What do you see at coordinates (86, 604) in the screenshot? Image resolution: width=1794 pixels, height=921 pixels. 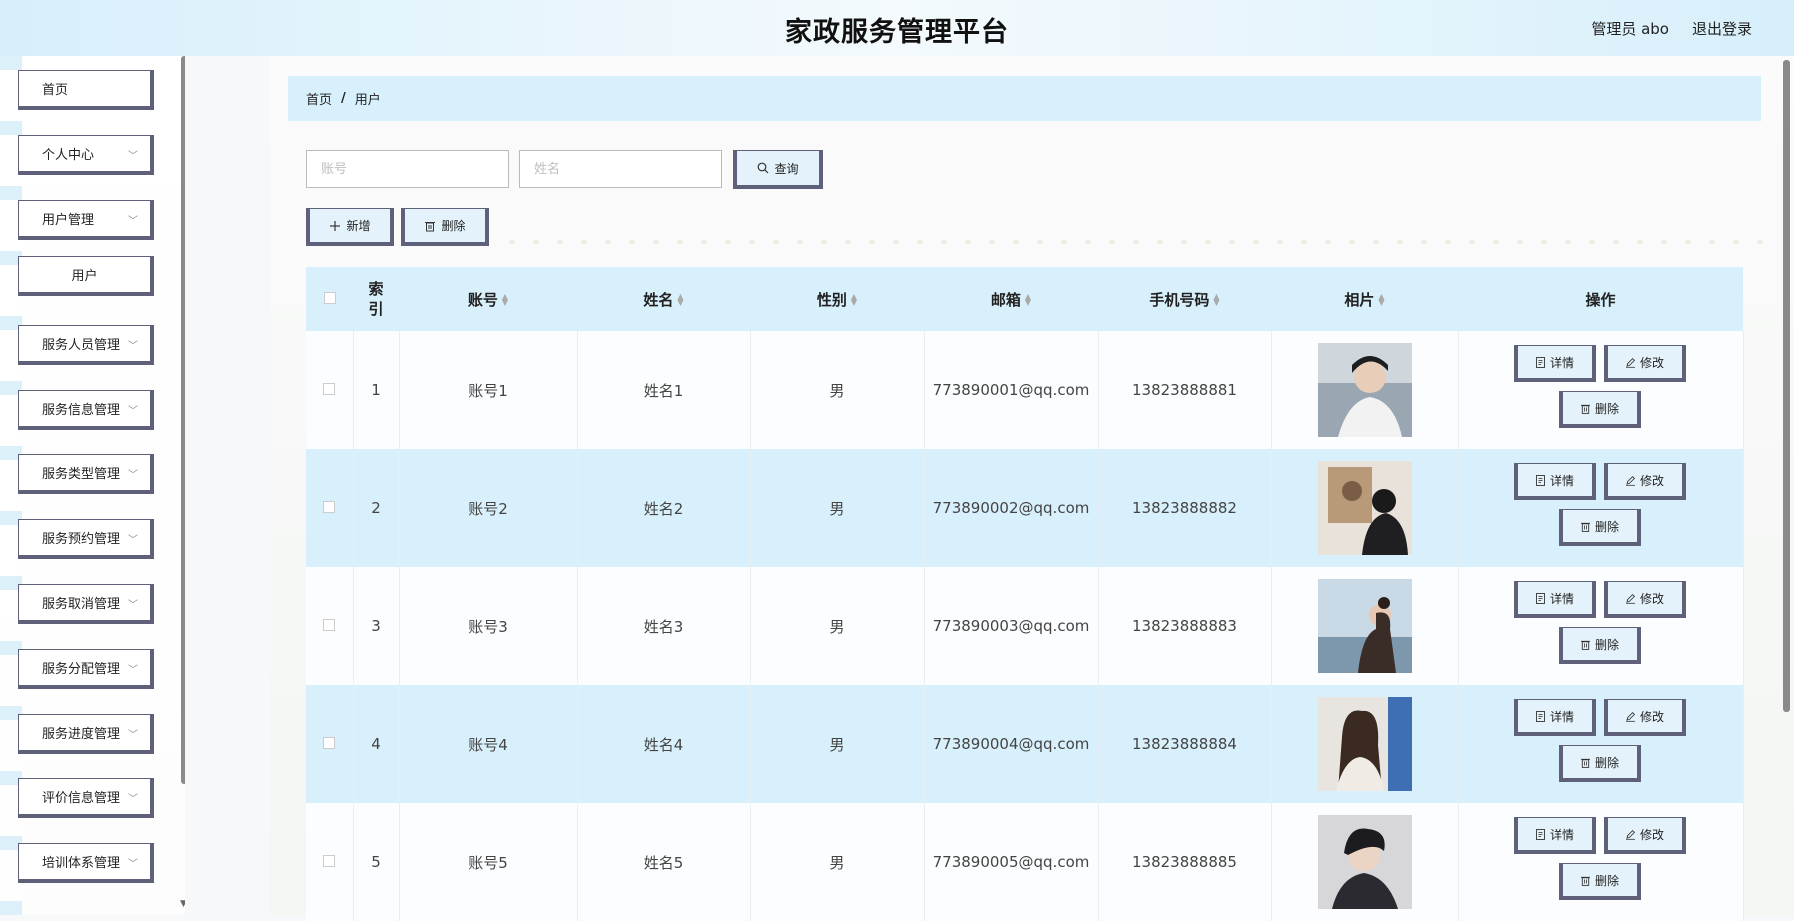 I see `sidebar-item: 服务取消管理 ﹀` at bounding box center [86, 604].